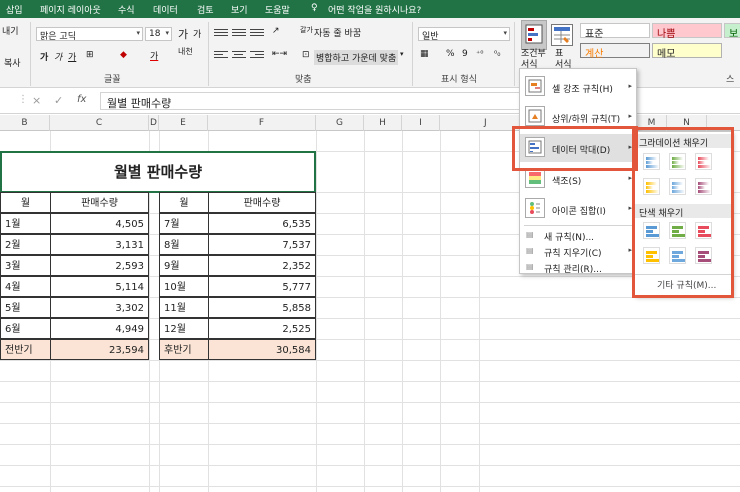  What do you see at coordinates (652, 123) in the screenshot?
I see `column-header-m: M` at bounding box center [652, 123].